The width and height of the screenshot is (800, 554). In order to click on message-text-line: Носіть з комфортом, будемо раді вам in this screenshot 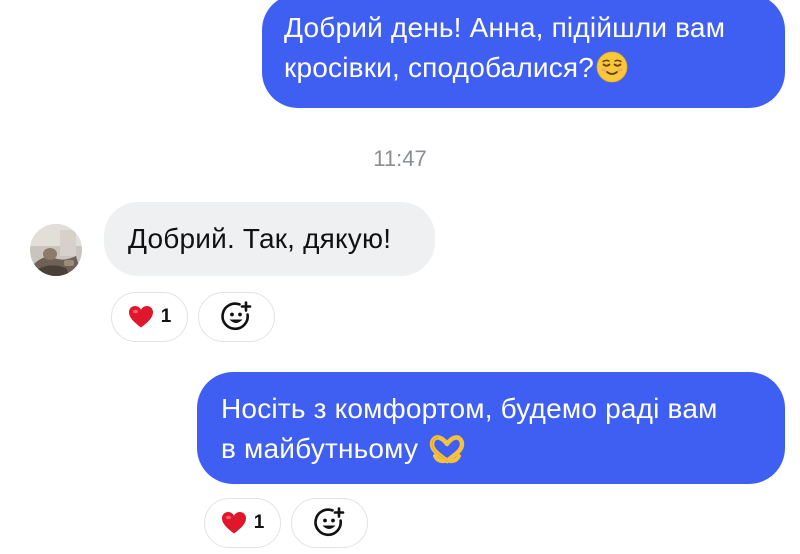, I will do `click(469, 408)`.